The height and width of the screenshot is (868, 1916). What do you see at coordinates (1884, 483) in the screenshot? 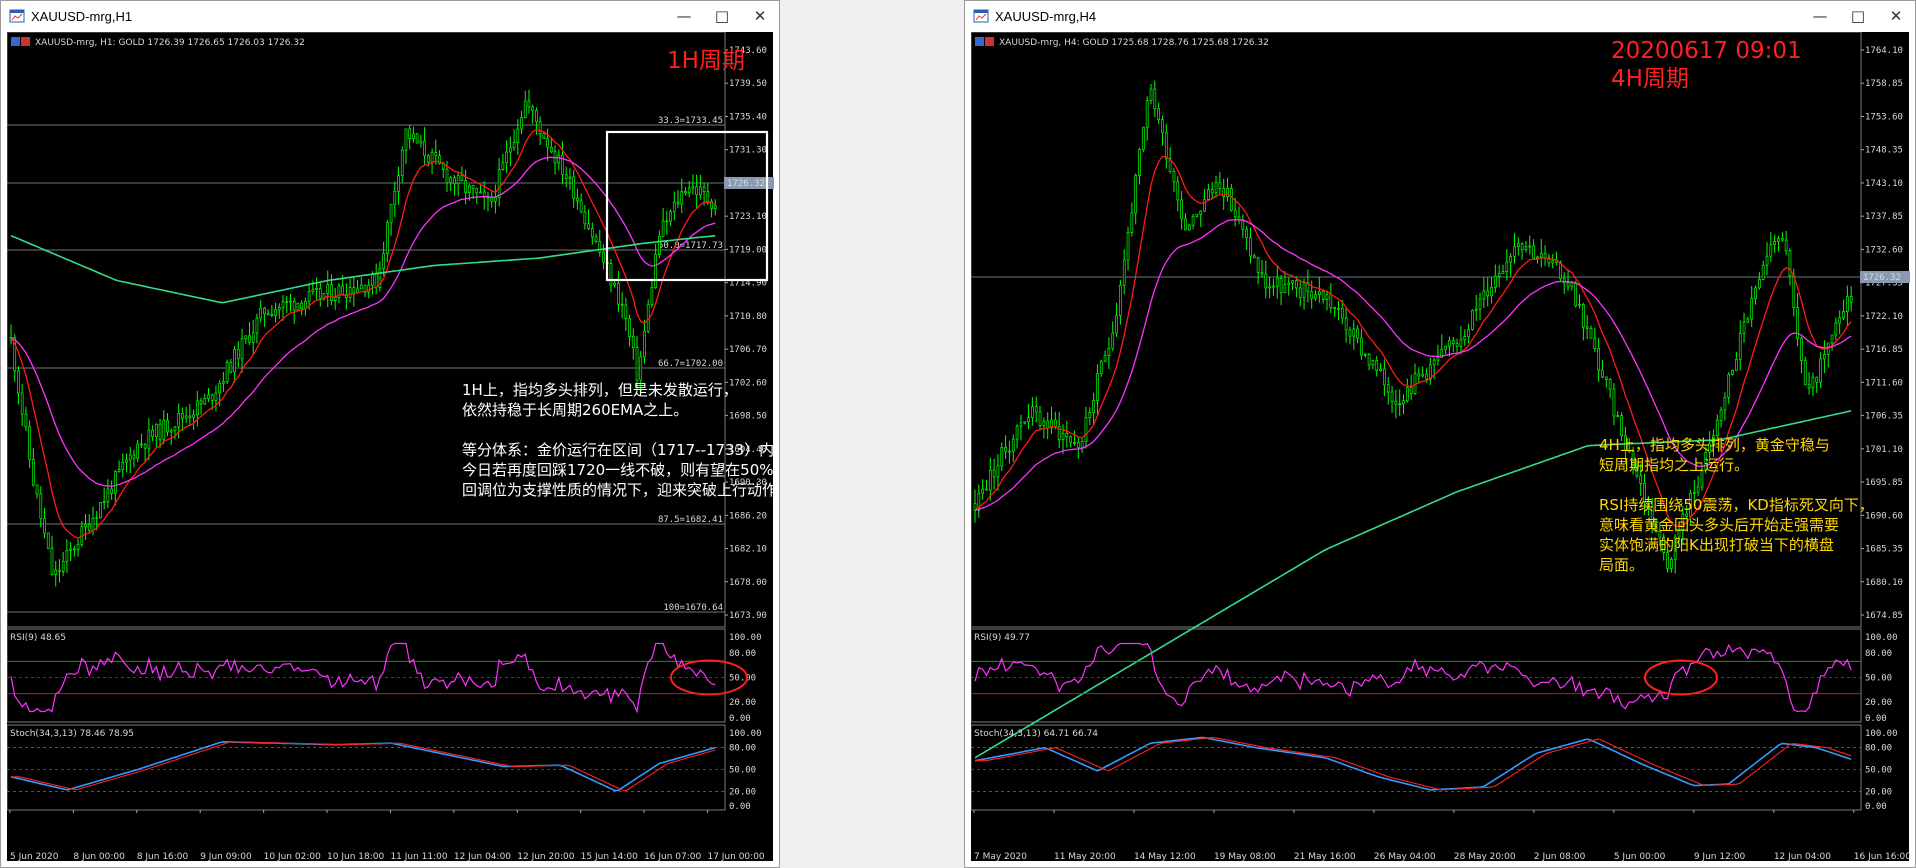
I see `price-tick-label: 1695.85` at bounding box center [1884, 483].